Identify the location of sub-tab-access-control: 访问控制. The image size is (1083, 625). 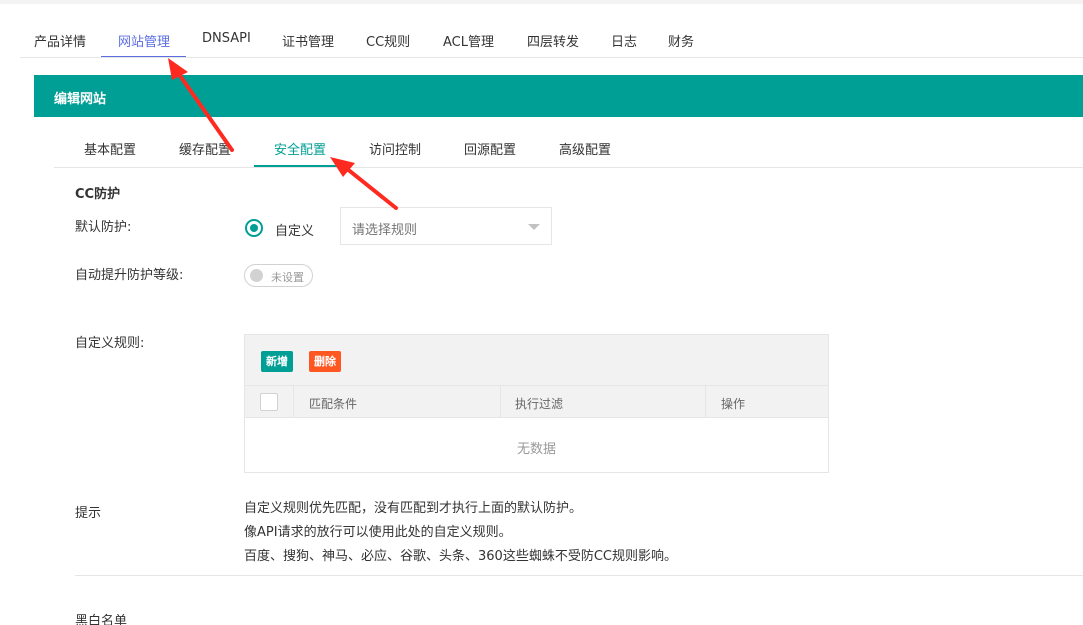
(395, 148).